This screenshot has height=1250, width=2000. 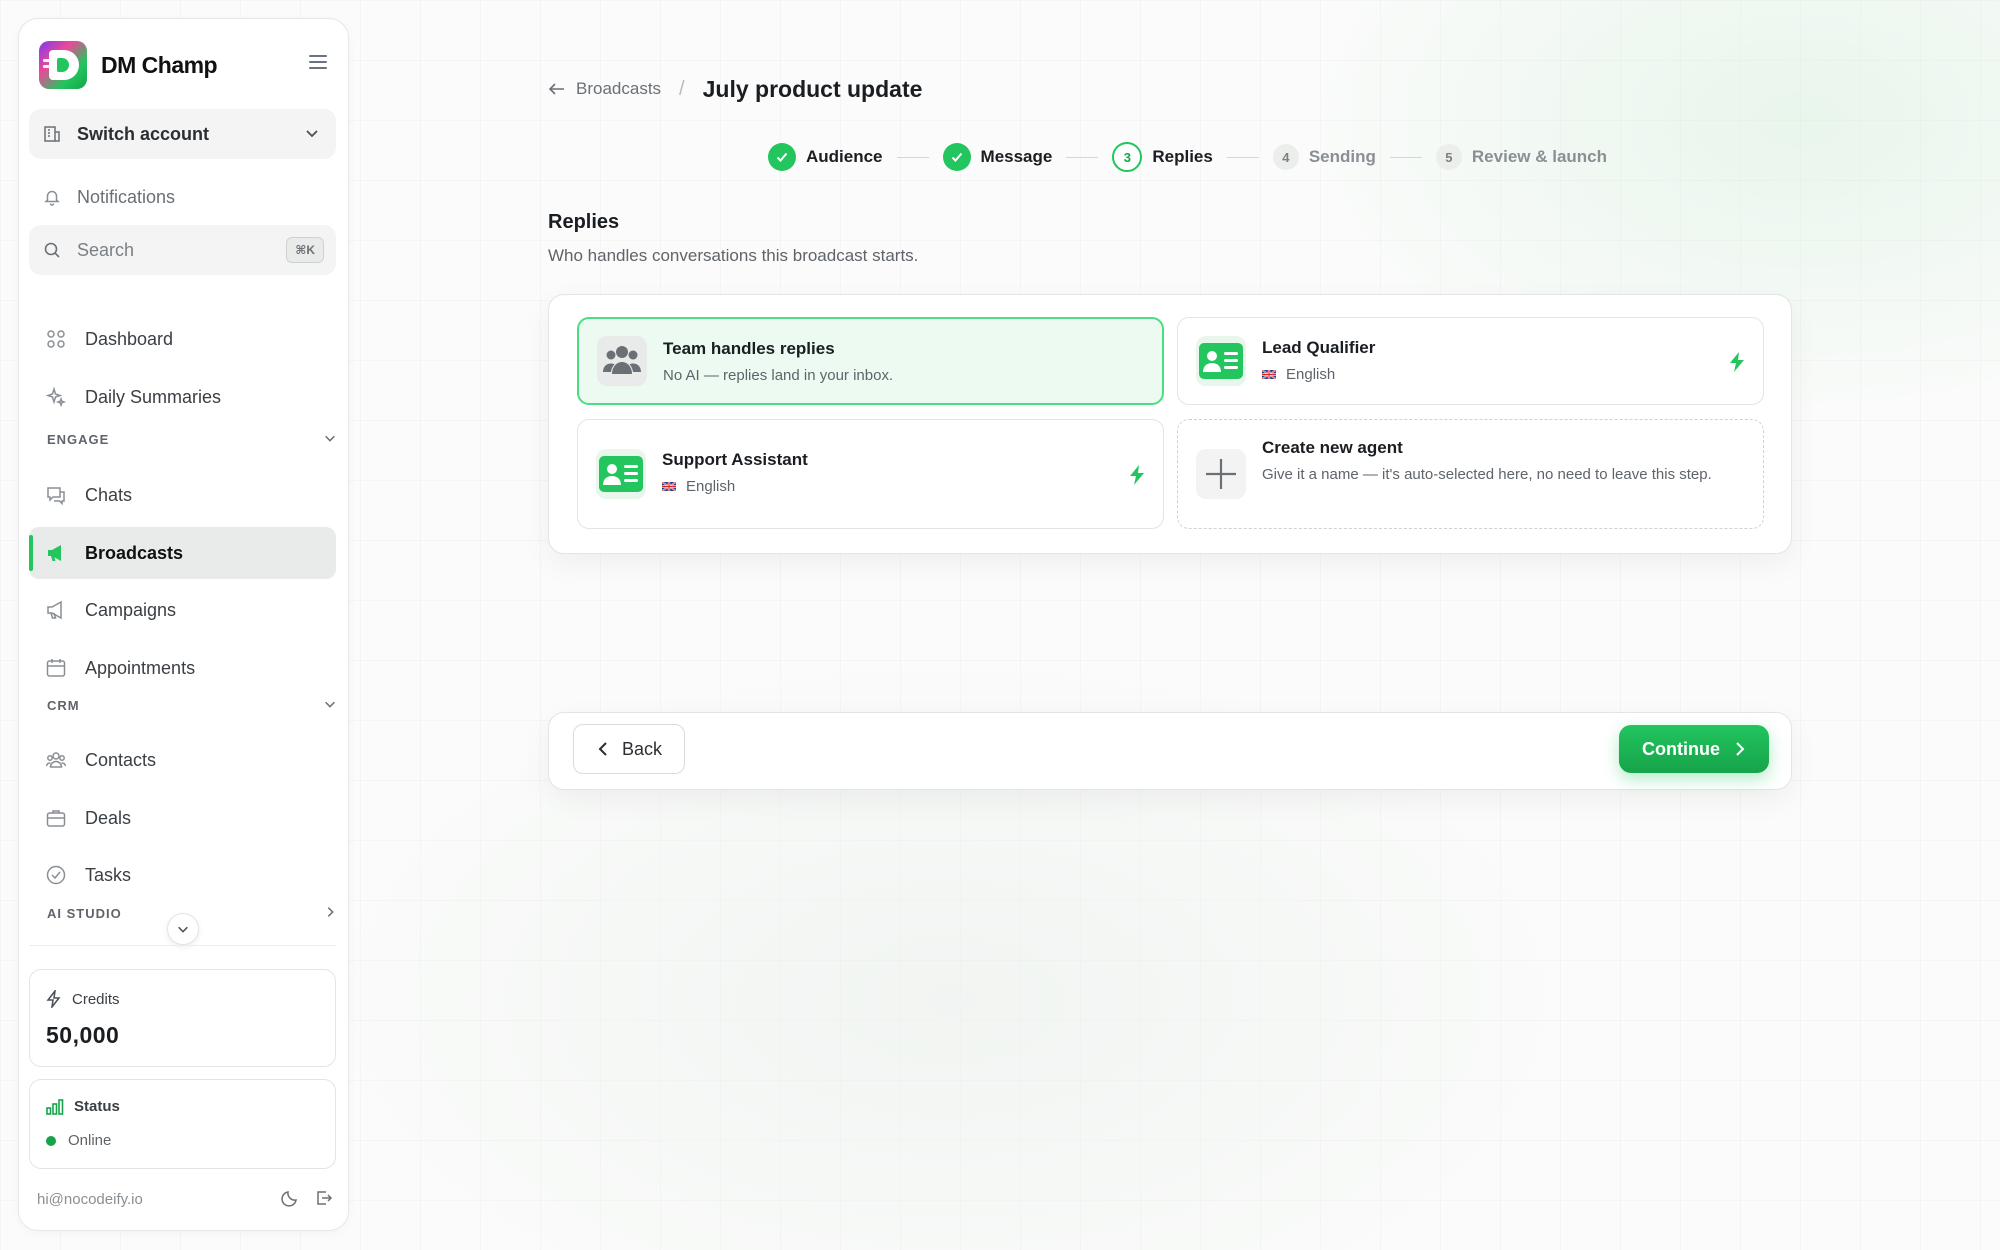 I want to click on switch-account-button: Switch account, so click(x=182, y=134).